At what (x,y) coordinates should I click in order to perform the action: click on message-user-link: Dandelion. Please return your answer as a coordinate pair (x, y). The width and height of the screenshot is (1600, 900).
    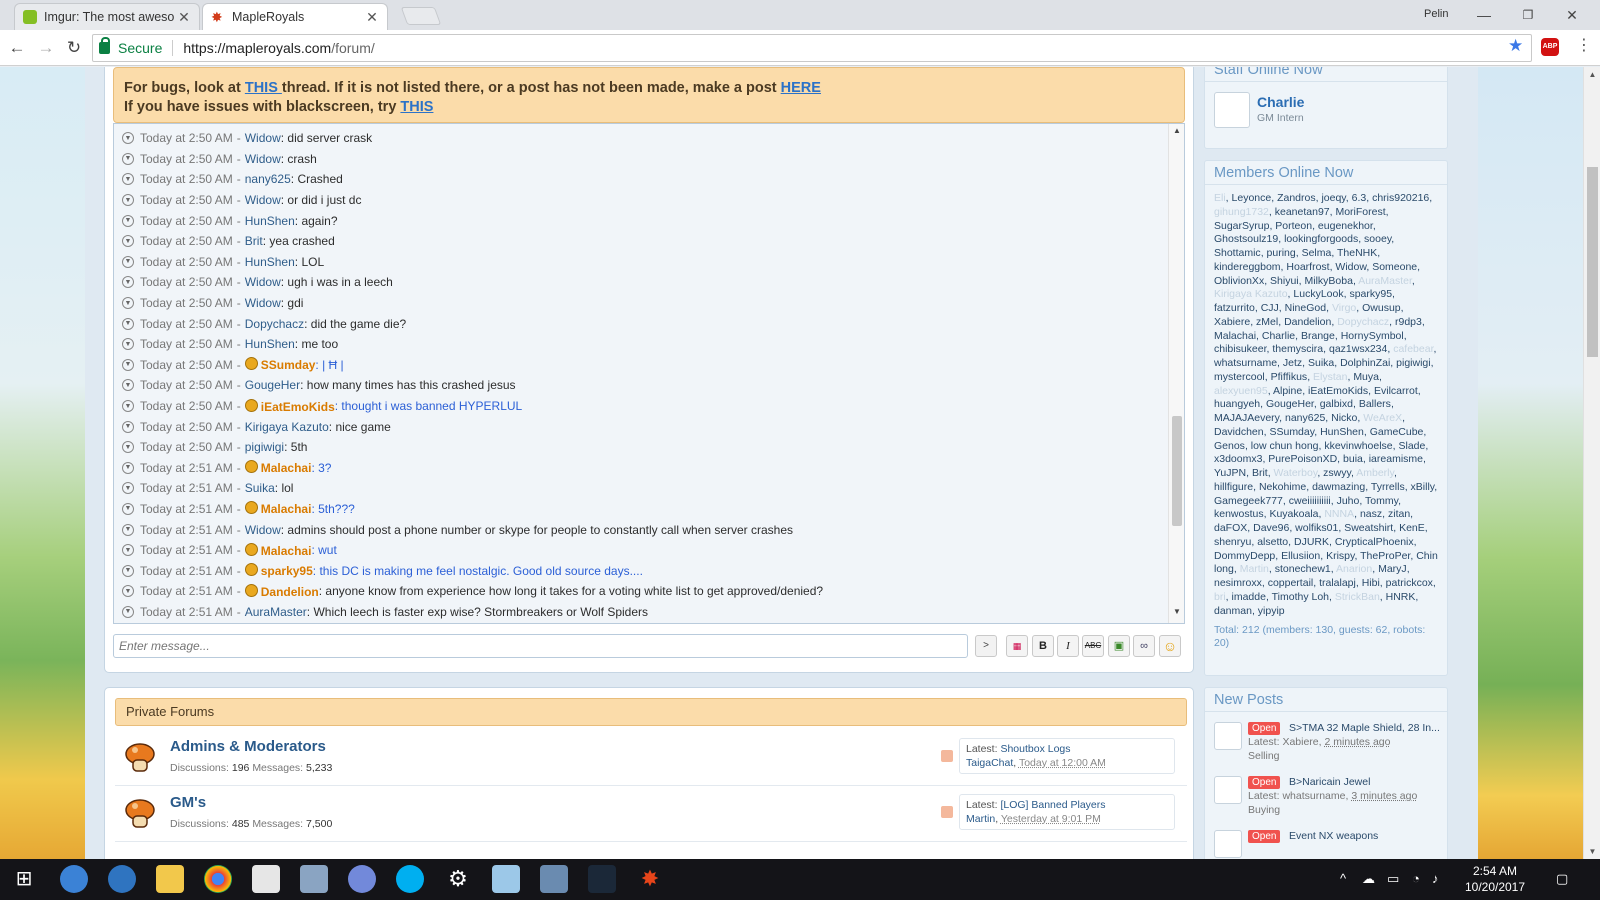
    Looking at the image, I should click on (282, 591).